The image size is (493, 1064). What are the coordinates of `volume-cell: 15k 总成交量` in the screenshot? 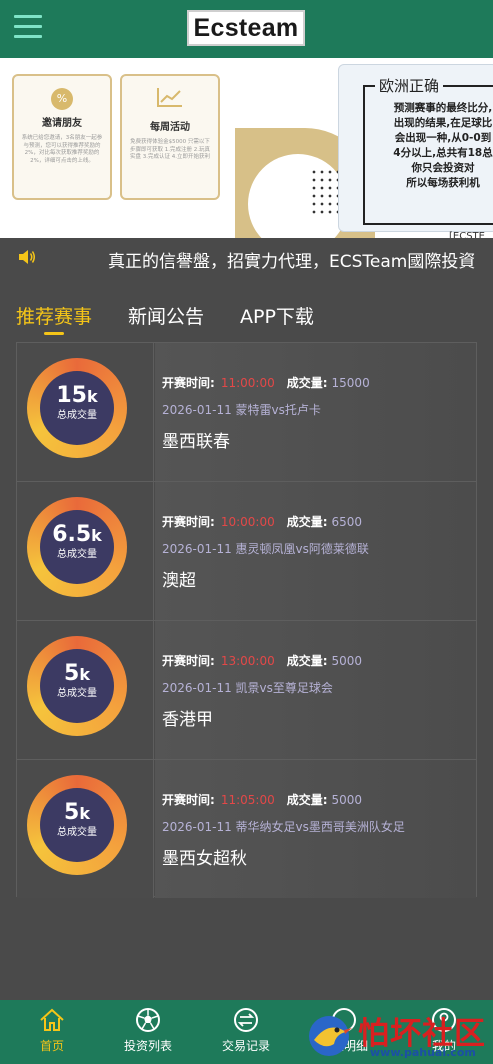 It's located at (85, 412).